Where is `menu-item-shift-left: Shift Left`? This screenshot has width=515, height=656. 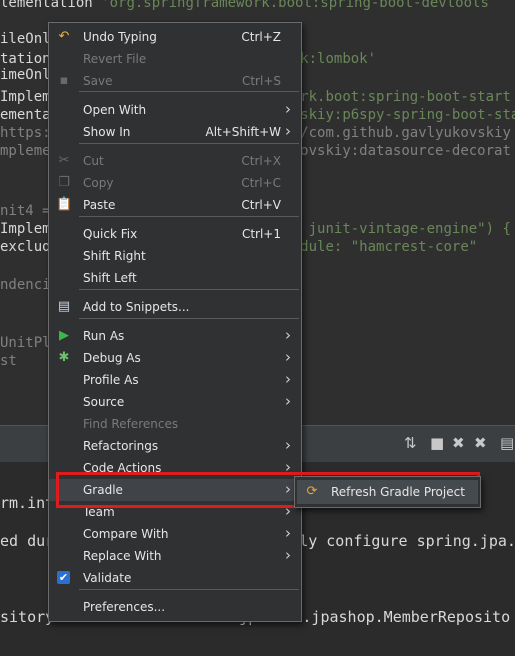
menu-item-shift-left: Shift Left is located at coordinates (175, 278).